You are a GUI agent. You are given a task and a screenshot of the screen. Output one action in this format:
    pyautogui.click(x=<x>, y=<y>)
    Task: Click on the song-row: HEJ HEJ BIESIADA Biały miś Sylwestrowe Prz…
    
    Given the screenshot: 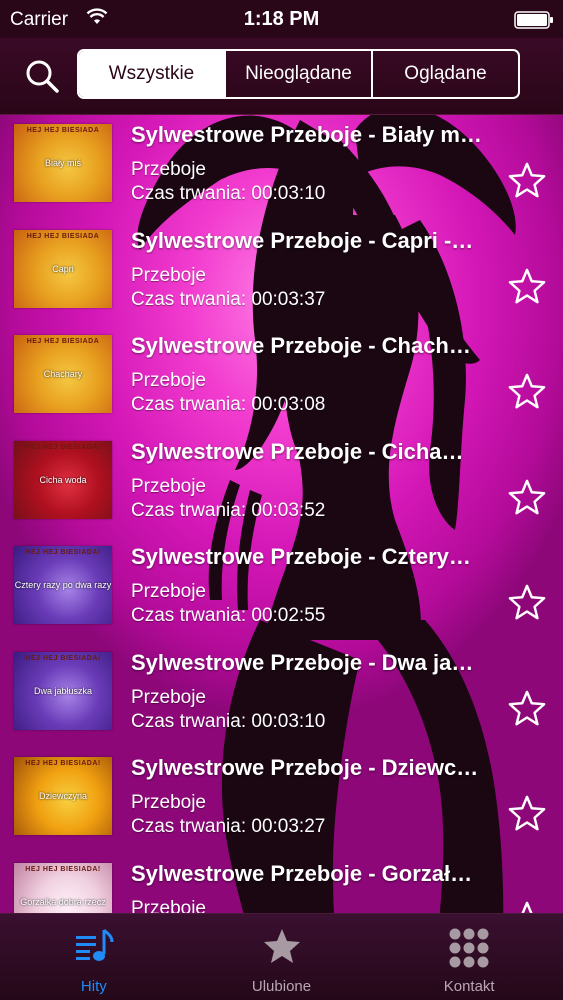 What is the action you would take?
    pyautogui.click(x=281, y=168)
    